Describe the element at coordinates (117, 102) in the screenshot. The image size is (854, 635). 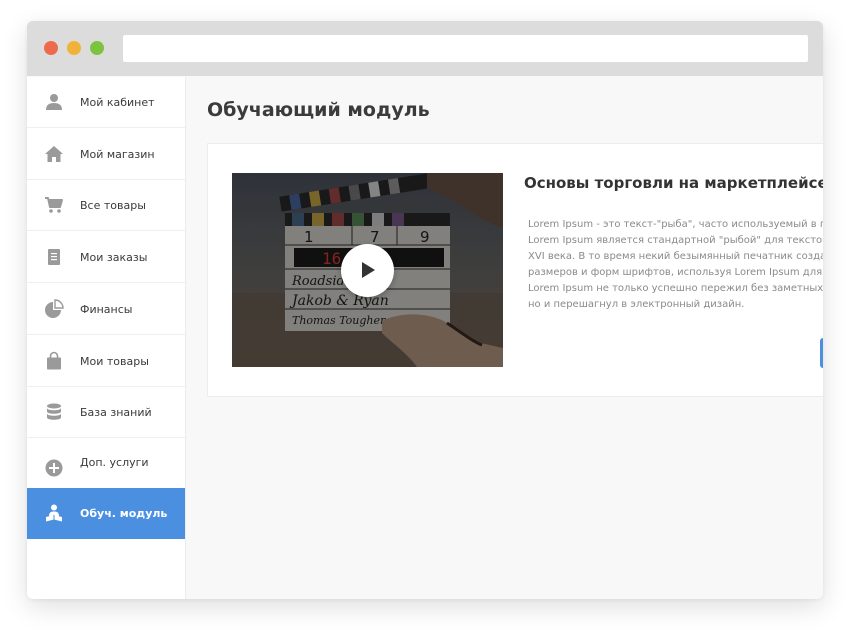
I see `sidebar-item-label: Мой кабинет` at that location.